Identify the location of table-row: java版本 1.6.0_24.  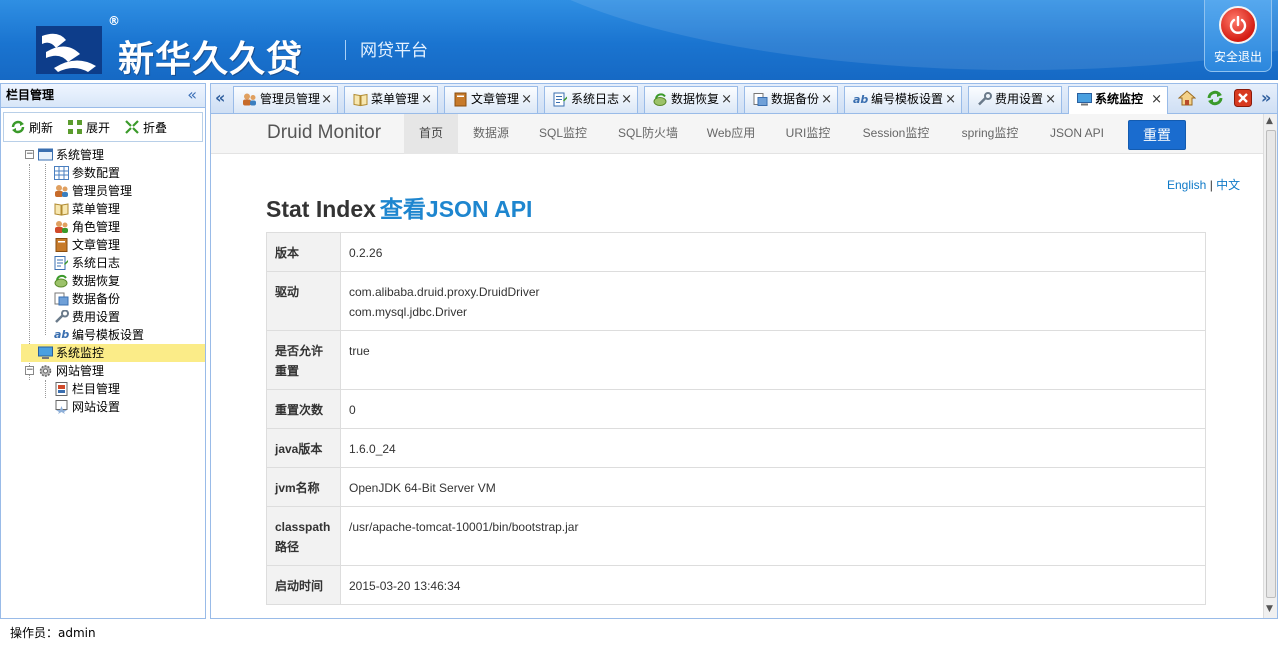
(736, 448).